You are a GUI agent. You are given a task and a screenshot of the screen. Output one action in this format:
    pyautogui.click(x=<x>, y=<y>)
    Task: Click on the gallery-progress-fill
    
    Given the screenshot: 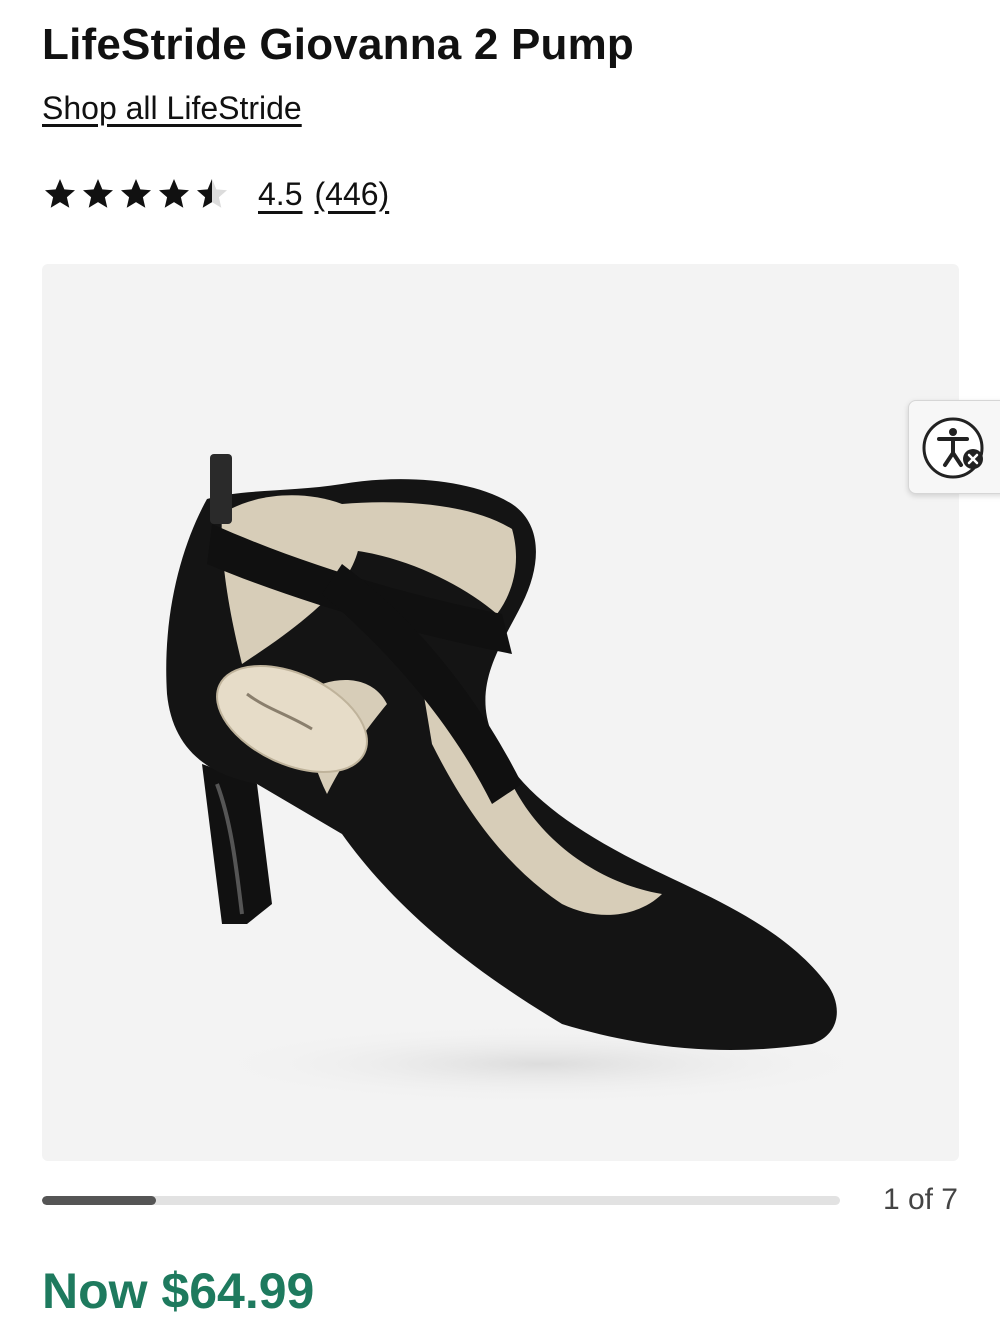 What is the action you would take?
    pyautogui.click(x=99, y=1200)
    